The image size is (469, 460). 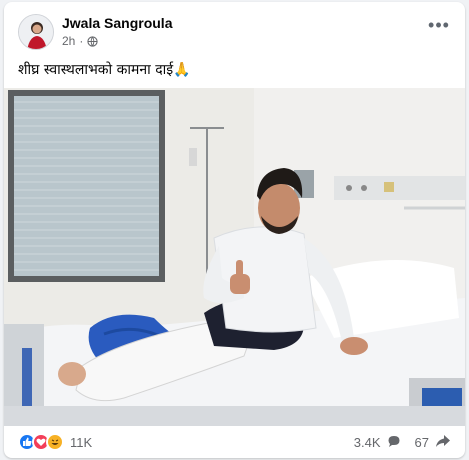 I want to click on reactions-summary: 11K, so click(x=55, y=442).